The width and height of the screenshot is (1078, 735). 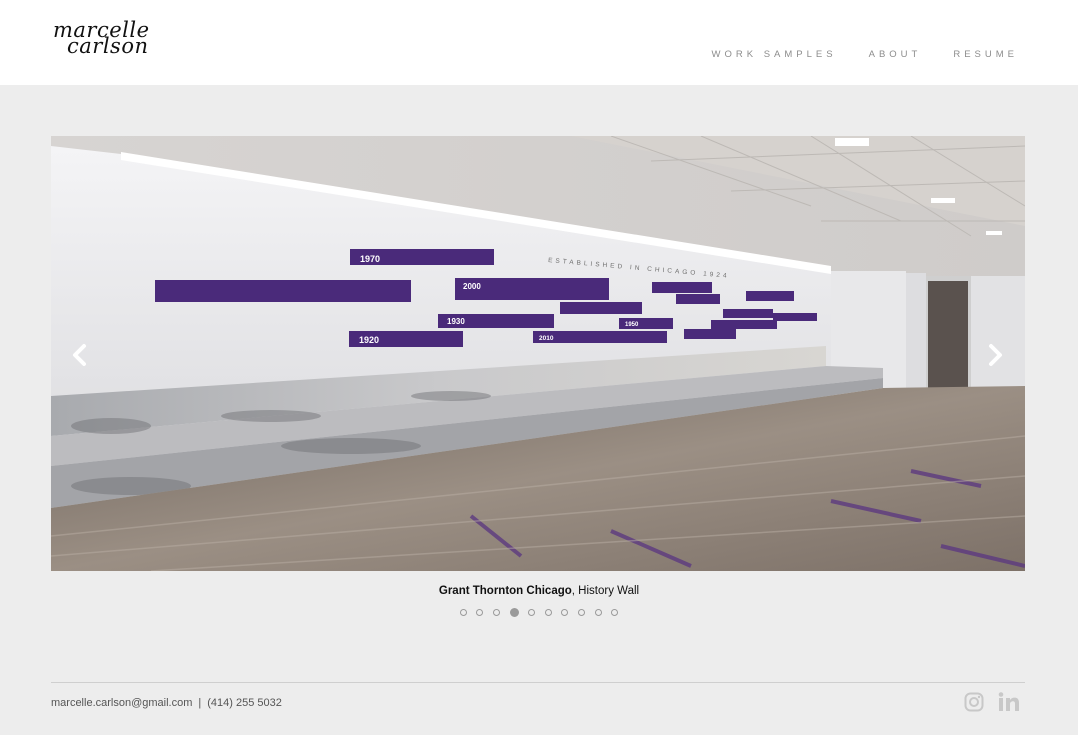 What do you see at coordinates (774, 54) in the screenshot?
I see `nav-work-samples: WORK SAMPLES` at bounding box center [774, 54].